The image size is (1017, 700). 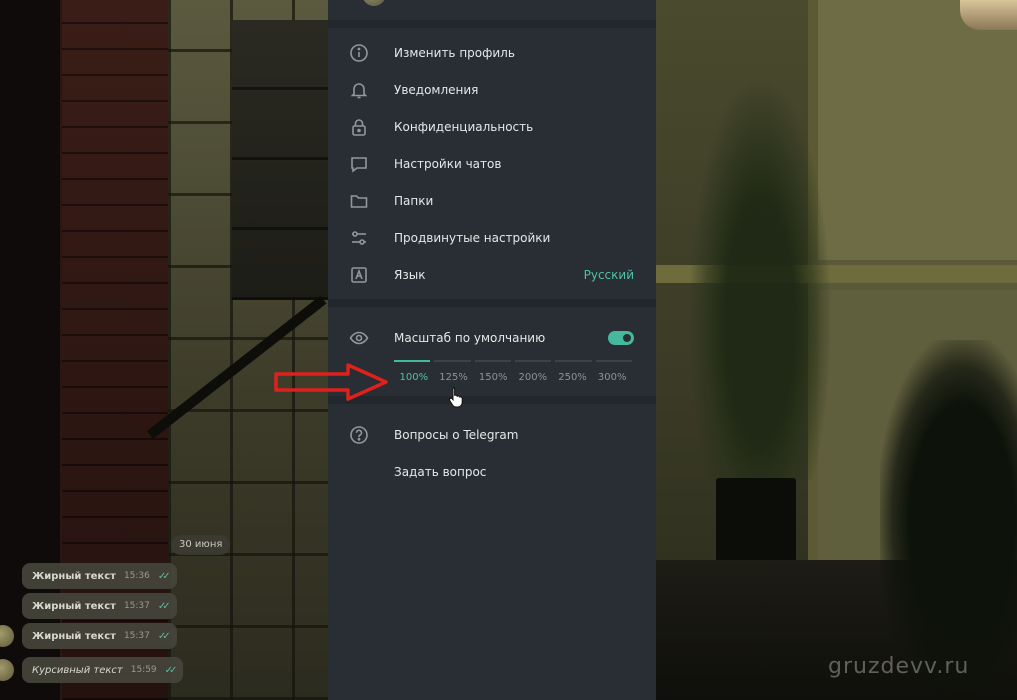 I want to click on sliders-icon, so click(x=359, y=238).